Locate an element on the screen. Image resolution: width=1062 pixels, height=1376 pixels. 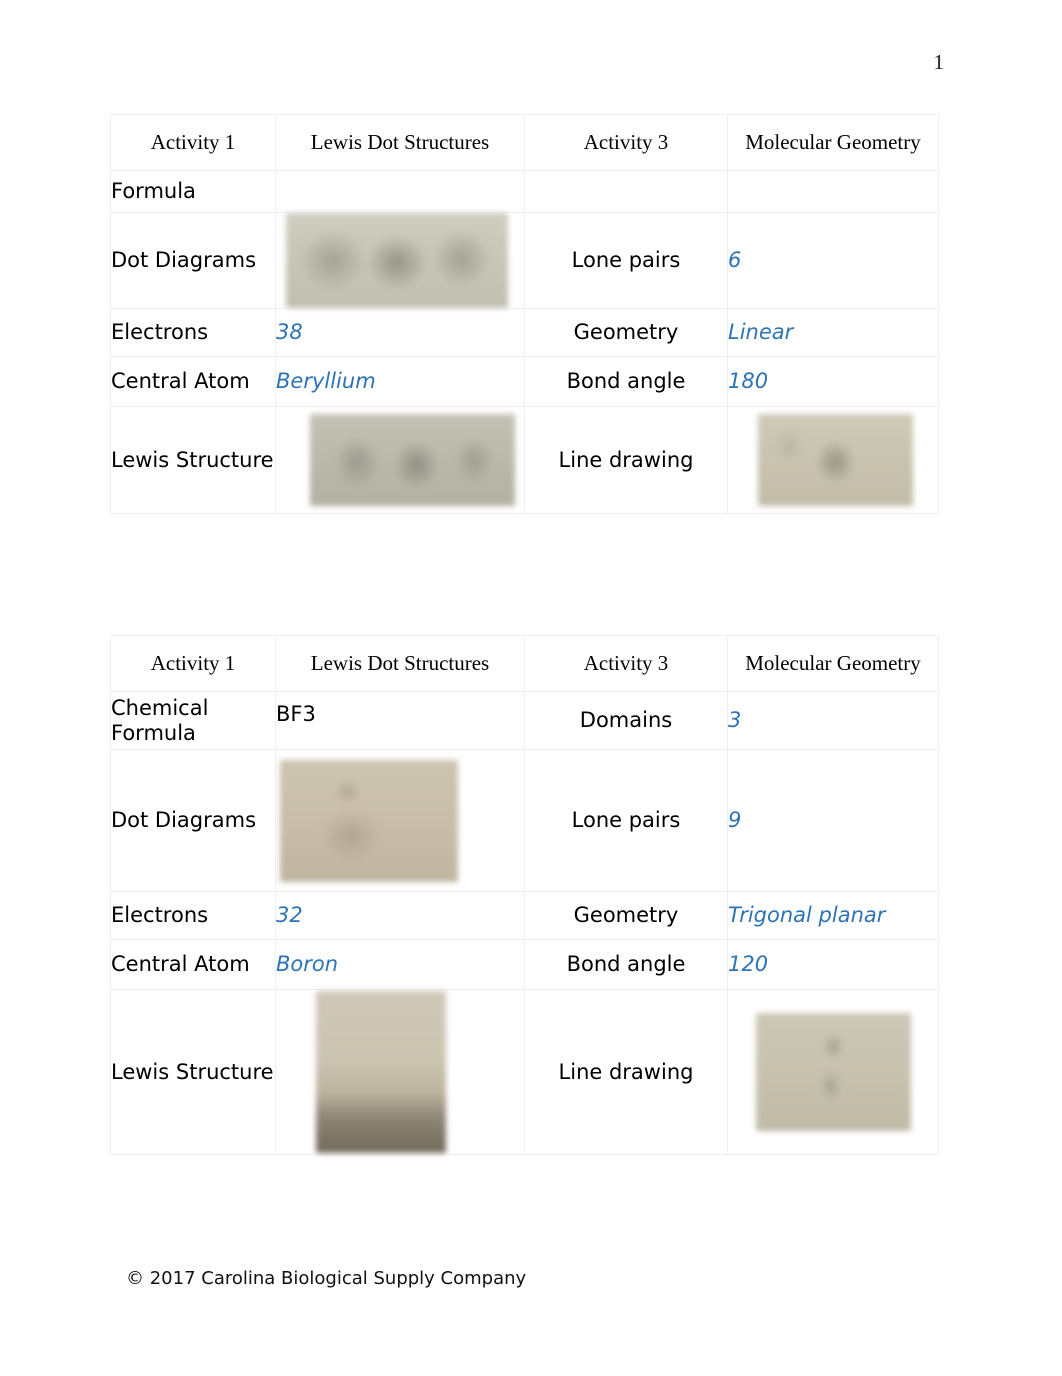
table1-value-dot-diagrams is located at coordinates (400, 260).